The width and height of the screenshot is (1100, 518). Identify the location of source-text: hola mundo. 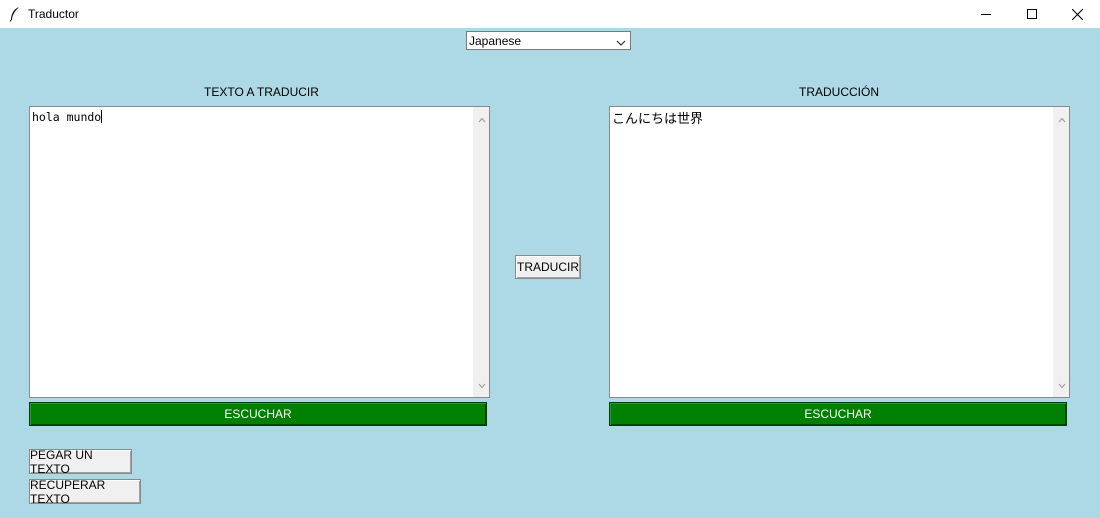
(67, 117).